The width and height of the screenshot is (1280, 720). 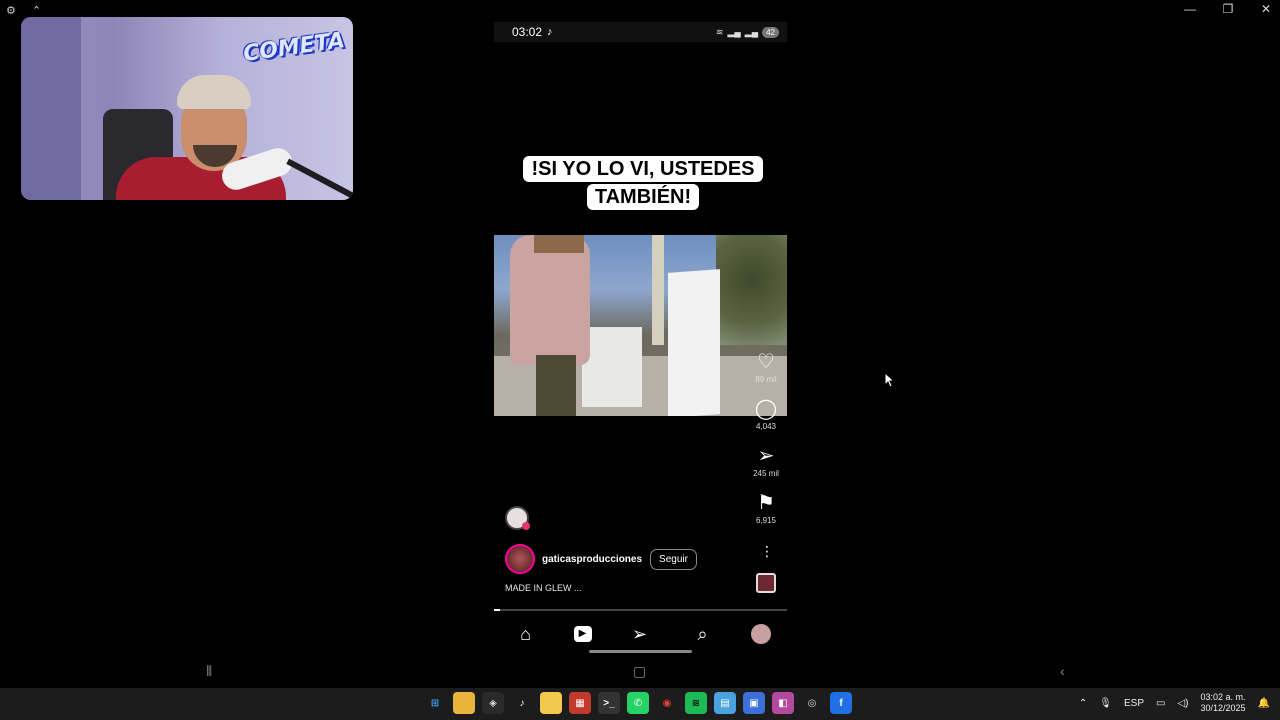 I want to click on recent-apps-icon: ⦀, so click(x=209, y=671).